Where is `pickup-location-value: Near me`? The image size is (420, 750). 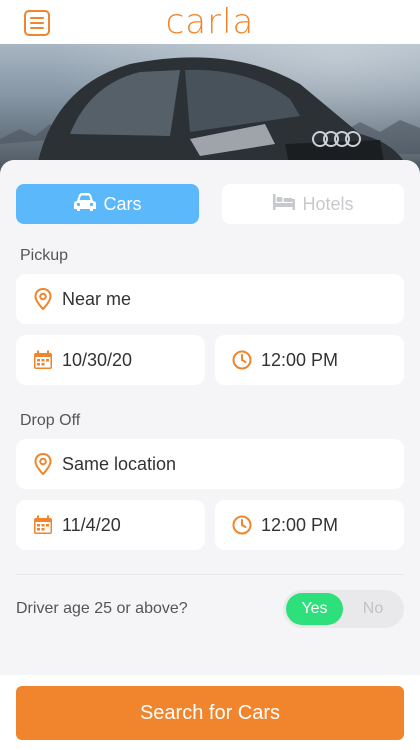
pickup-location-value: Near me is located at coordinates (97, 298).